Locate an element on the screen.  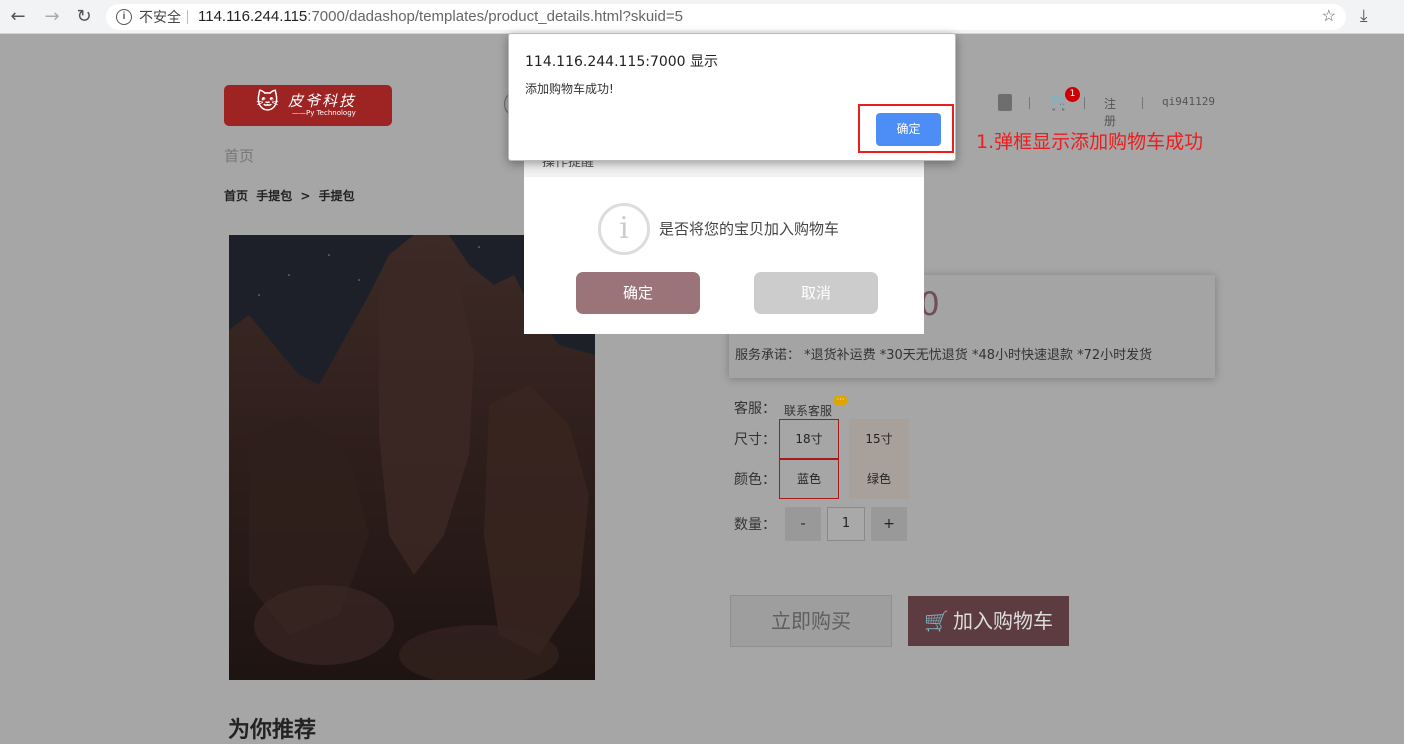
cs-label: 客服： is located at coordinates (755, 409).